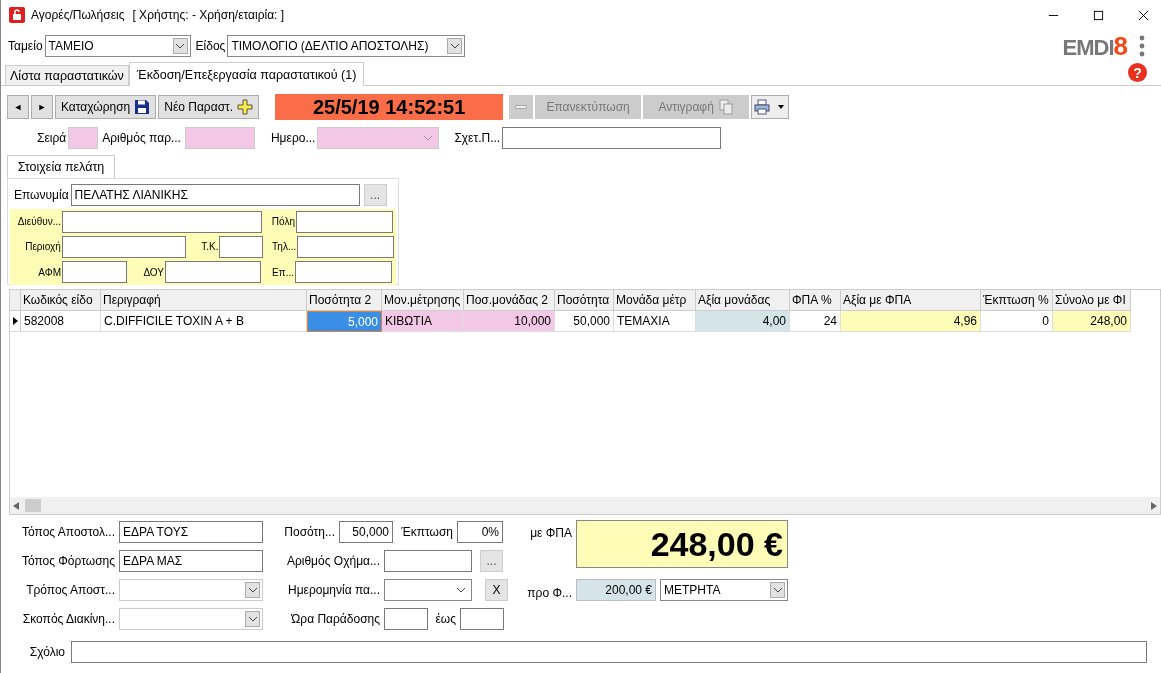 The height and width of the screenshot is (673, 1161). I want to click on new-document-button: Νέο Παραστ., so click(209, 107).